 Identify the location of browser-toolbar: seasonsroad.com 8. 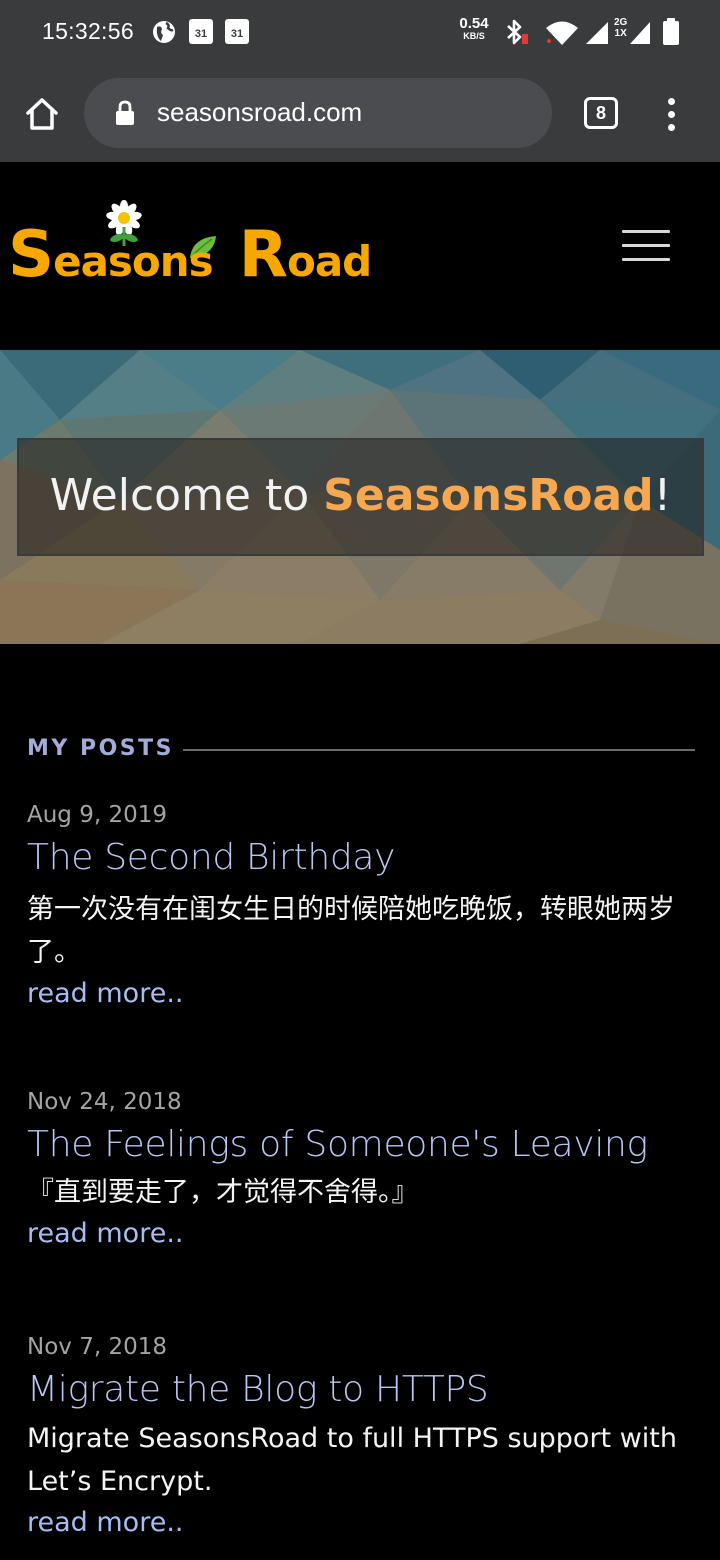
(360, 113).